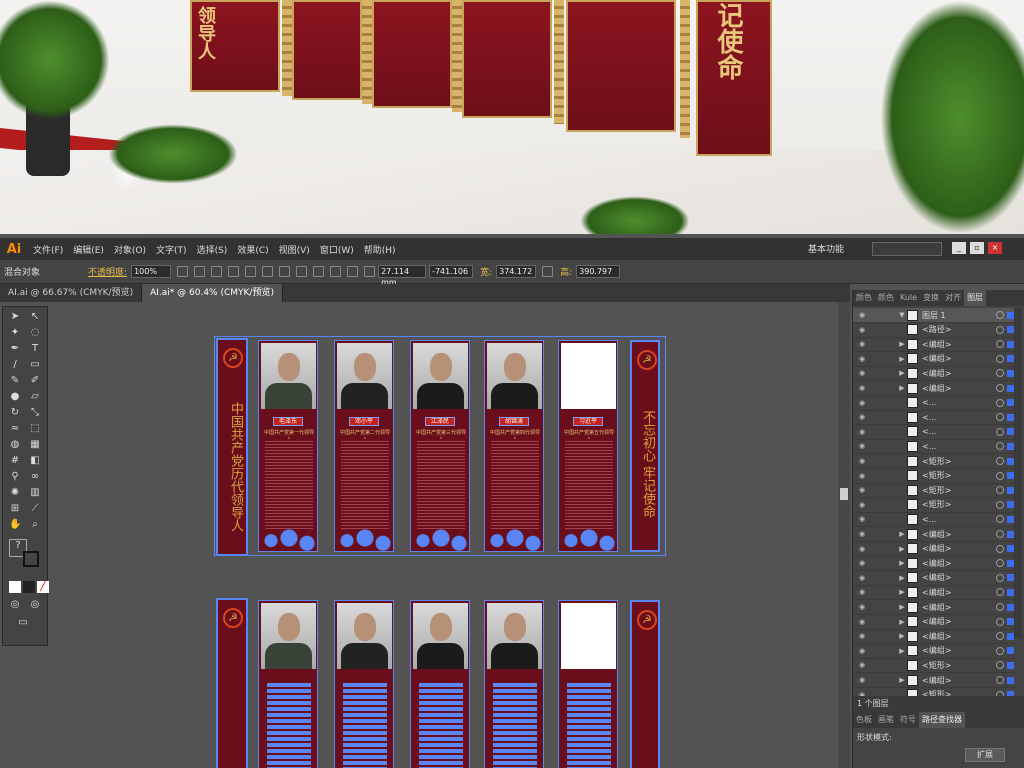 This screenshot has width=1024, height=768. Describe the element at coordinates (995, 248) in the screenshot. I see `close-icon: ×` at that location.